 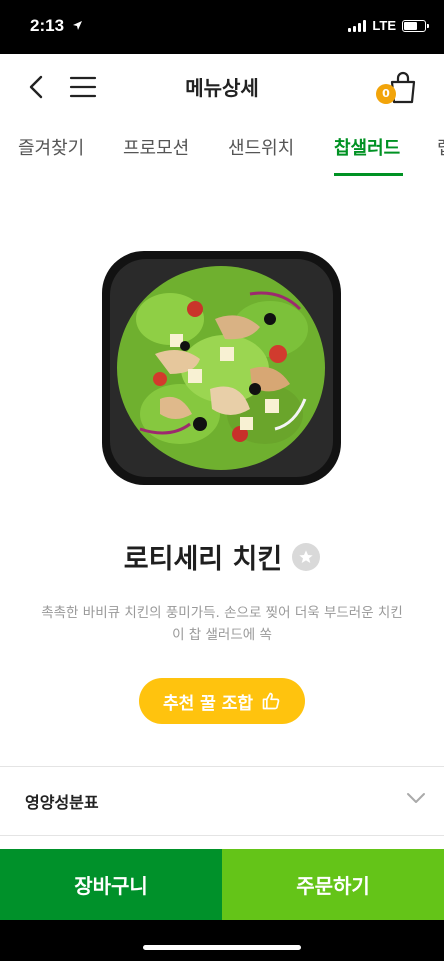 What do you see at coordinates (77, 25) in the screenshot?
I see `location-arrow-icon` at bounding box center [77, 25].